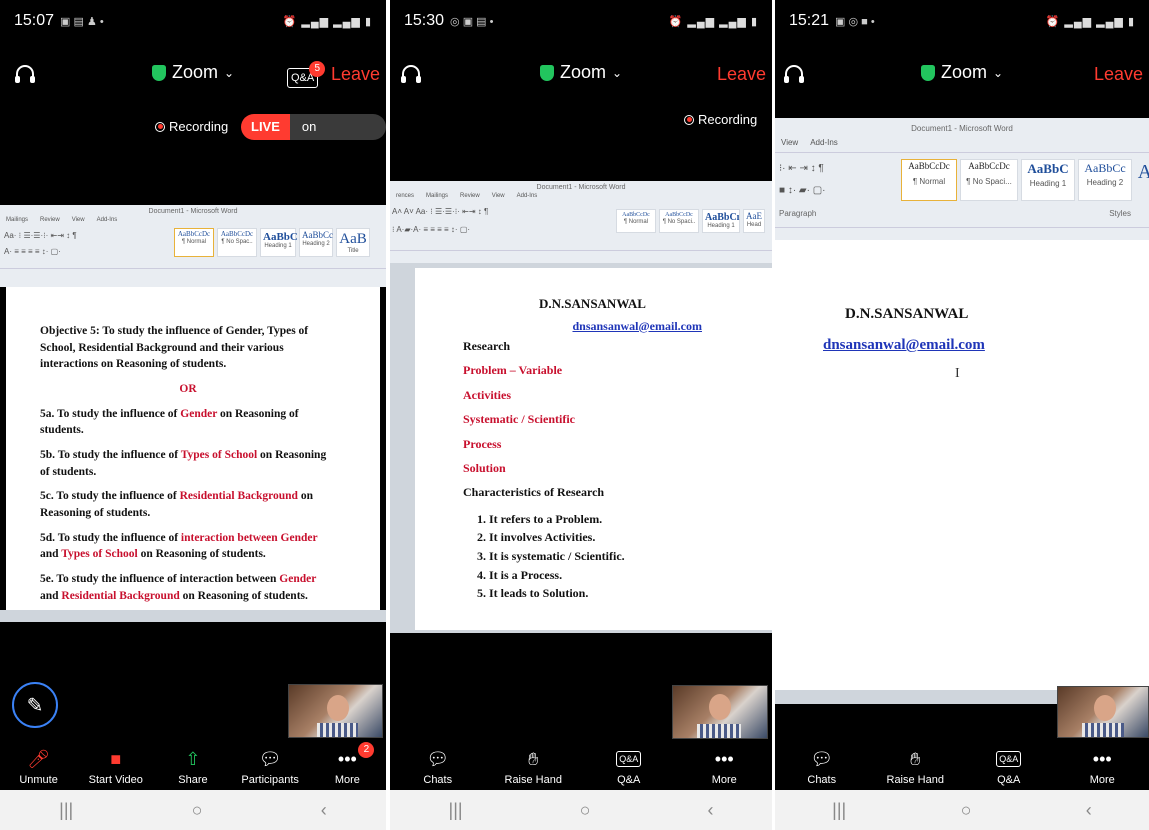 The width and height of the screenshot is (1149, 830). I want to click on list-item: 1. It refers to a Problem., so click(540, 518).